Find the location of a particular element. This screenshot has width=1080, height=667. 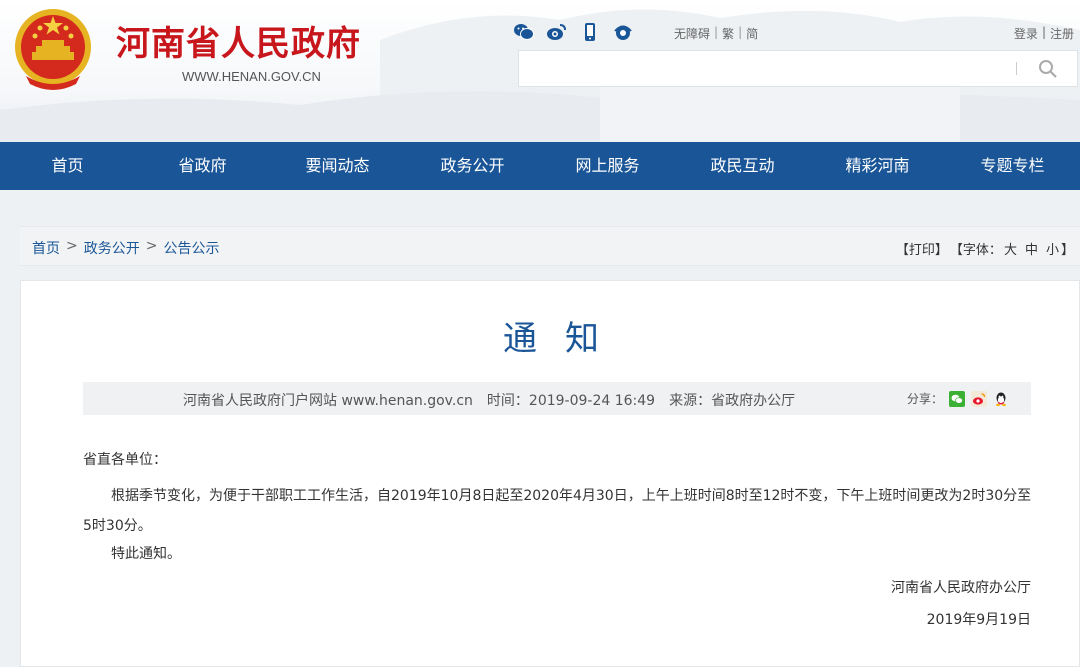

main-nav: 首页 省政府 要闻动态 政务公开 网上服务 政民互动 精彩河南 专题专栏 is located at coordinates (540, 166).